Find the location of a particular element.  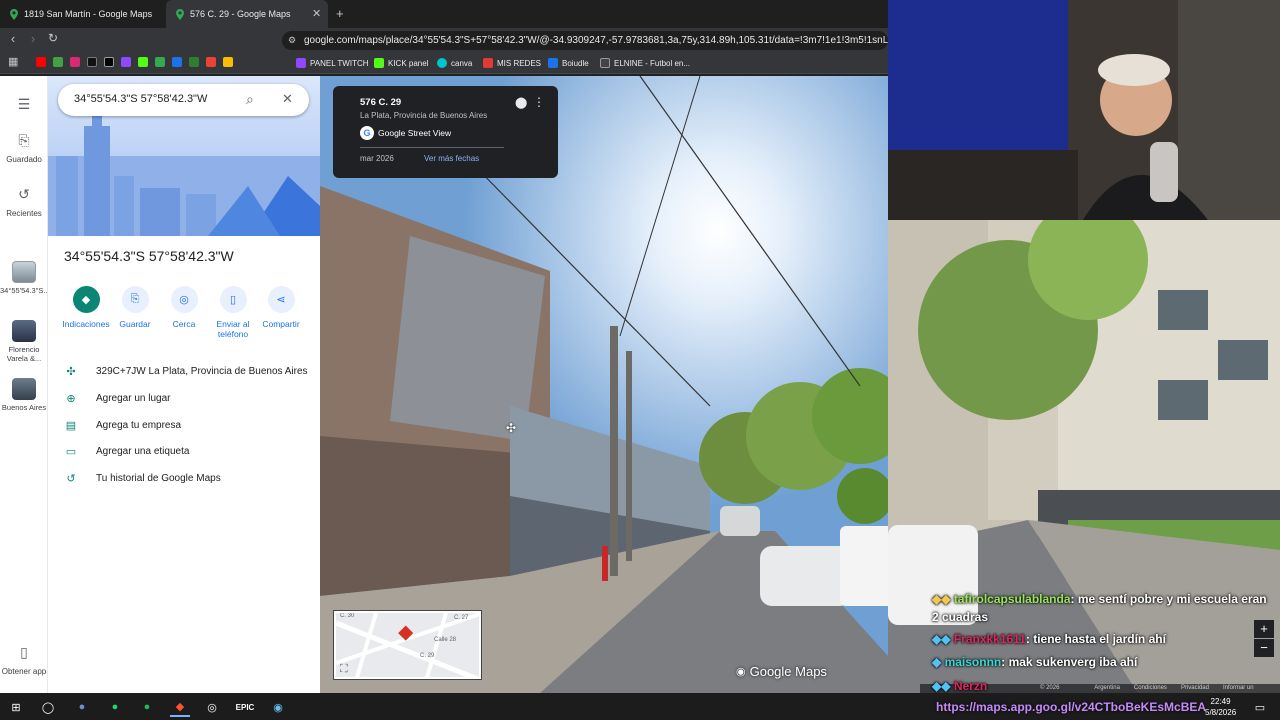

get-app-button: ▯ Obtener app is located at coordinates (24, 658).